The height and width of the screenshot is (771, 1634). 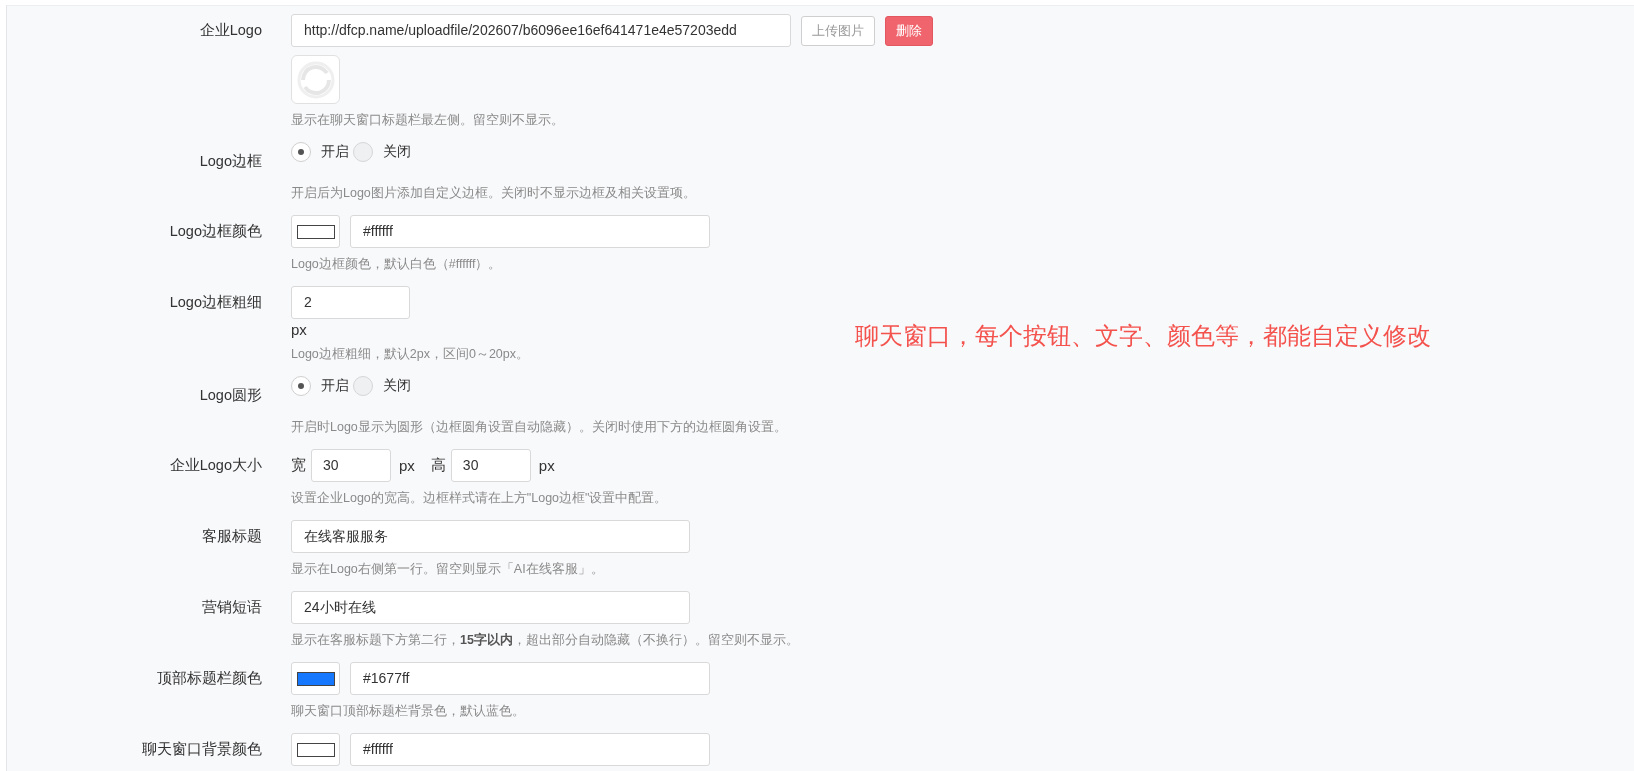 What do you see at coordinates (396, 264) in the screenshot?
I see `help-text: Logo边框颜色，默认白色（#ffffff）。` at bounding box center [396, 264].